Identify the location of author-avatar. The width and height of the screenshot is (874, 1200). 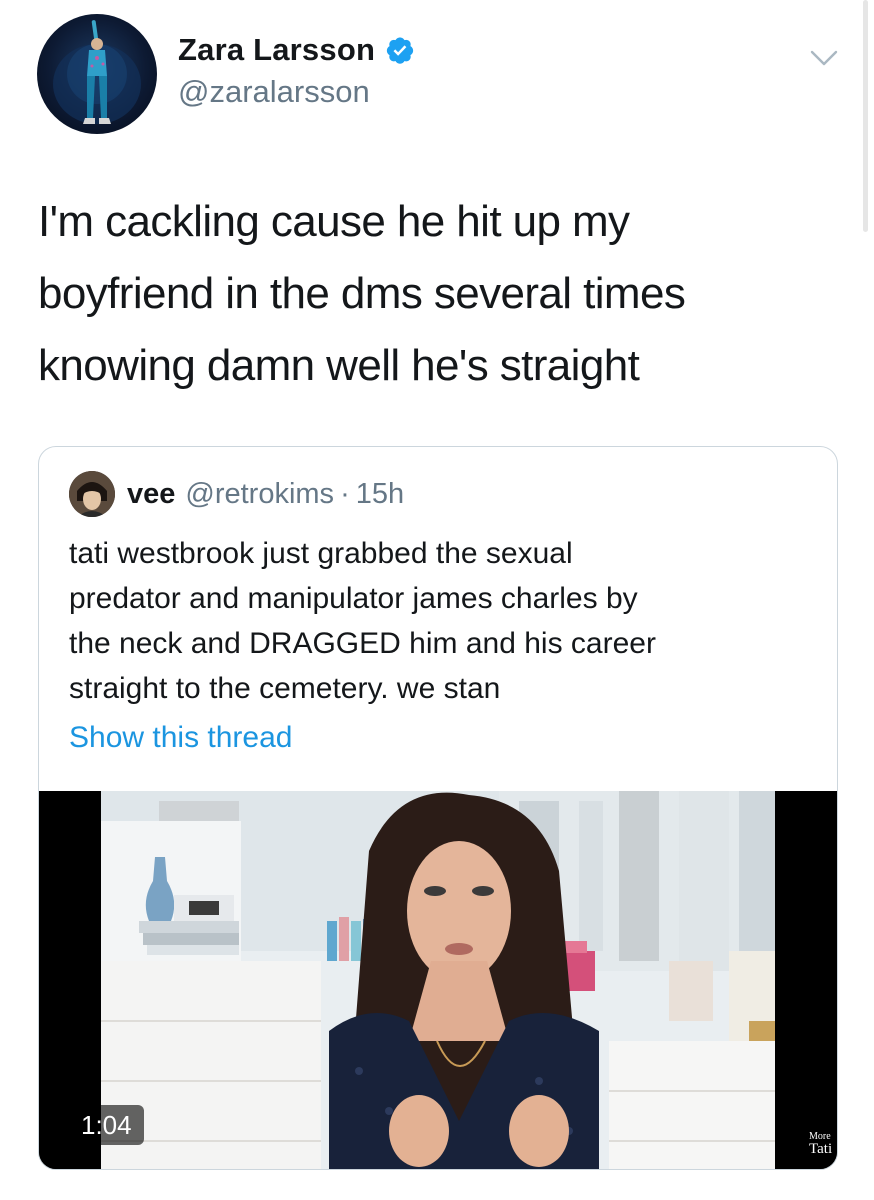
(97, 74).